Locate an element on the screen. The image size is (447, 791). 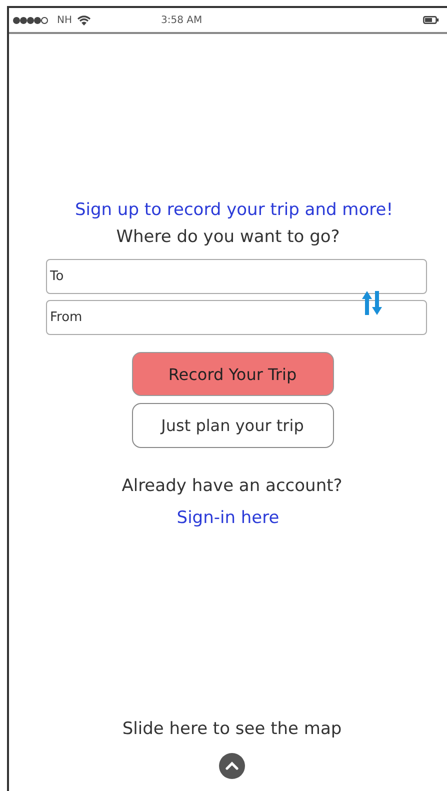
input-field: From is located at coordinates (236, 317).